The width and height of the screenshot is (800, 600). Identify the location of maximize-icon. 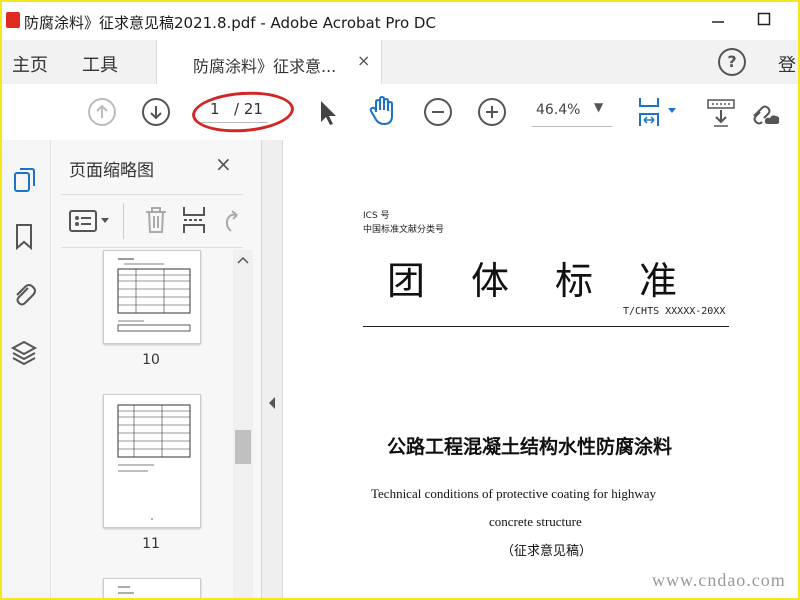
(764, 19).